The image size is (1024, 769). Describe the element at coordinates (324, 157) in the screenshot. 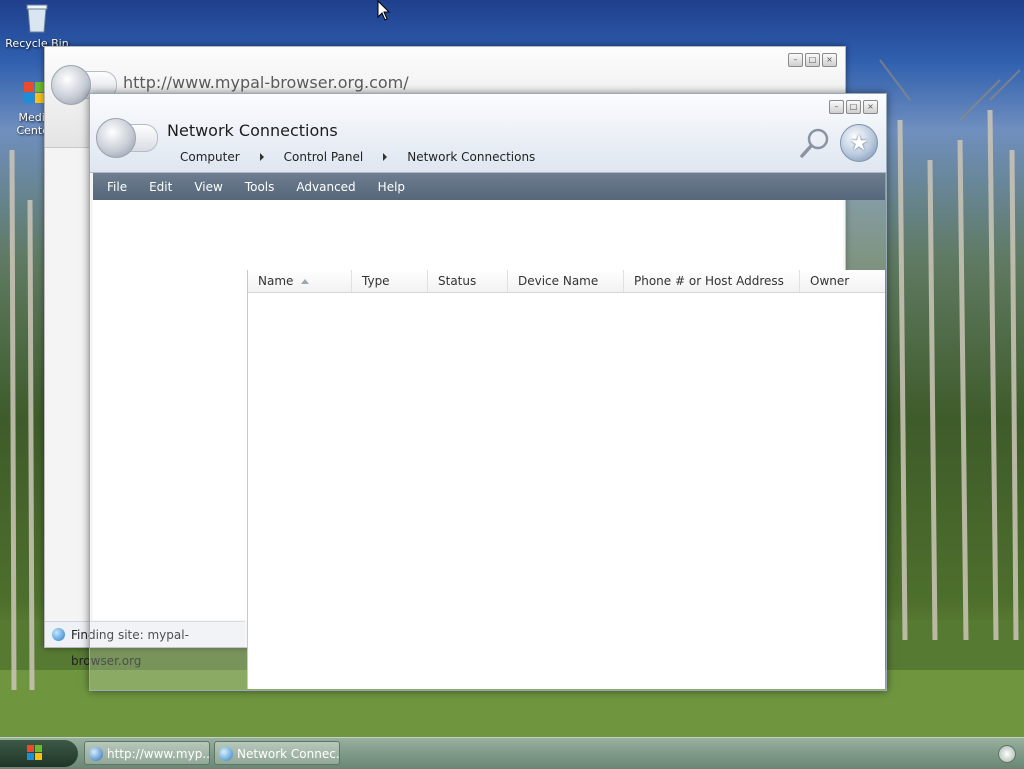

I see `breadcrumb-control-panel: Control Panel` at that location.